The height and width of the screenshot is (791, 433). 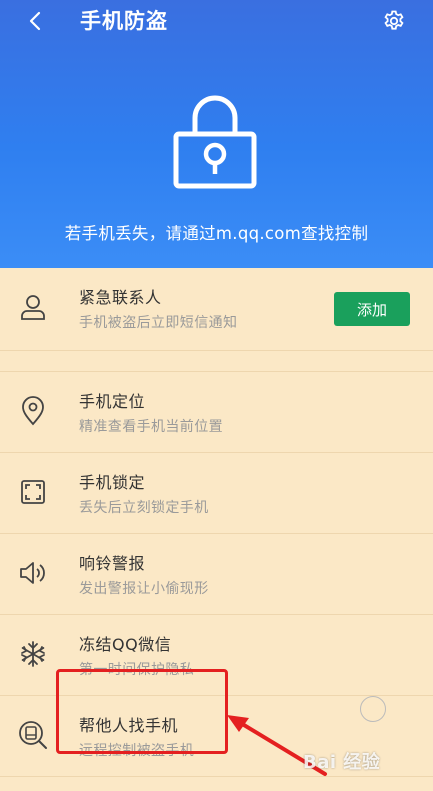 What do you see at coordinates (216, 412) in the screenshot?
I see `list-item-locate: 手机定位 精准查看手机当前位置` at bounding box center [216, 412].